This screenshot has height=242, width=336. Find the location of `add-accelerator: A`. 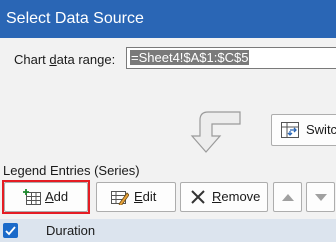

add-accelerator: A is located at coordinates (49, 196).